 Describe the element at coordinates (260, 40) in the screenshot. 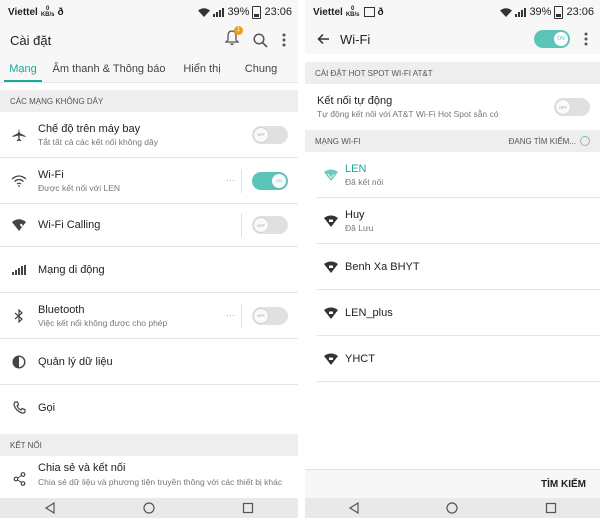

I see `search-icon` at that location.